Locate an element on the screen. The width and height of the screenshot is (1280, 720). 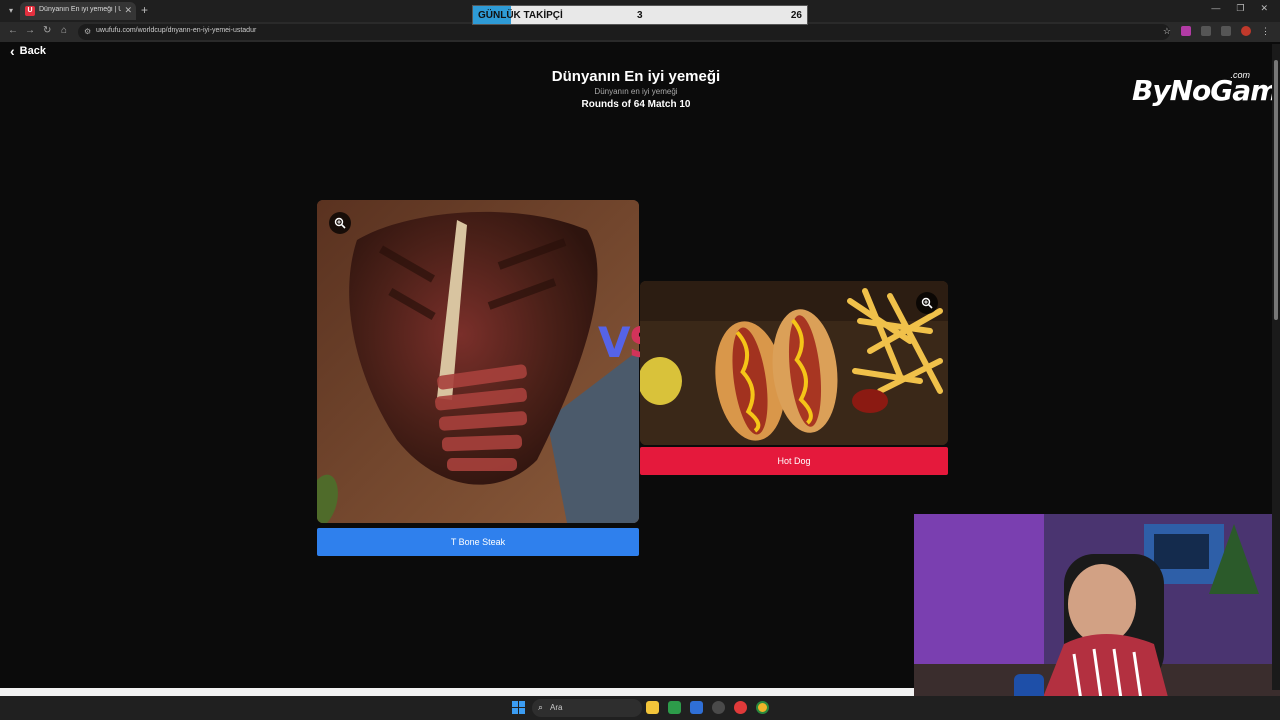
reload-icon: ↻ is located at coordinates (47, 30).